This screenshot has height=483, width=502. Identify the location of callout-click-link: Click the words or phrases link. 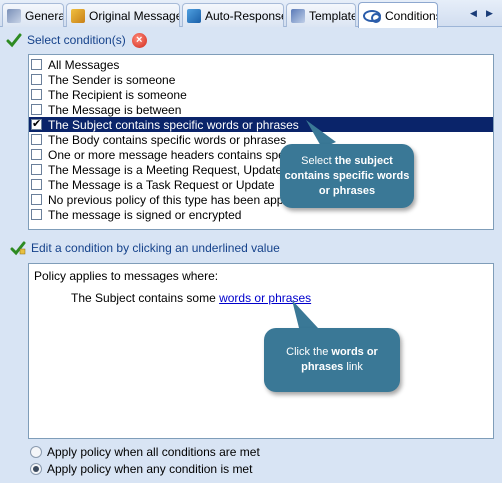
(332, 360).